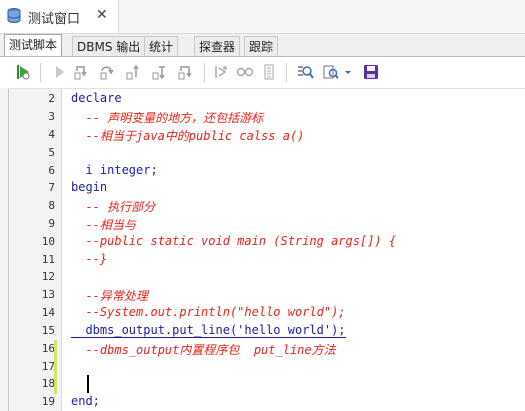  What do you see at coordinates (159, 72) in the screenshot?
I see `run-to-exception-icon` at bounding box center [159, 72].